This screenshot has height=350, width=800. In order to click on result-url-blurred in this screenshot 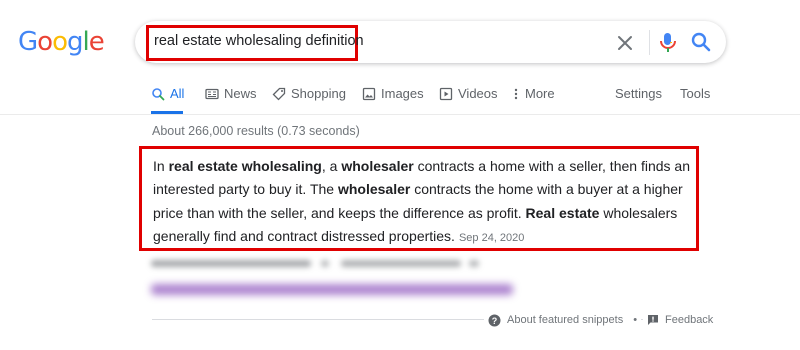, I will do `click(316, 264)`.